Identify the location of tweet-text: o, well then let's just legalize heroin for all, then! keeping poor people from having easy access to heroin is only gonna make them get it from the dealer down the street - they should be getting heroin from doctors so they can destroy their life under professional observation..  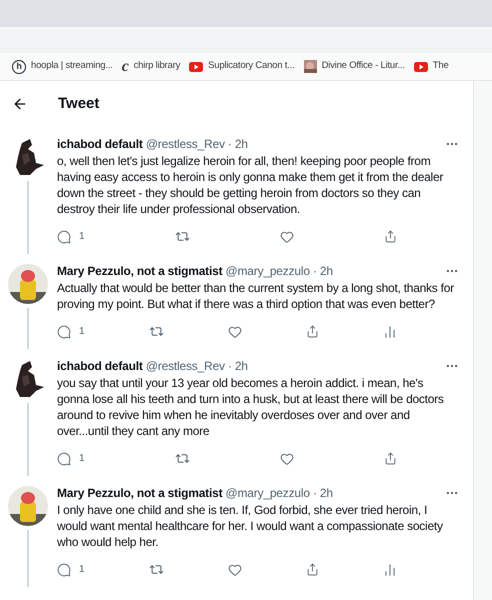
(250, 185).